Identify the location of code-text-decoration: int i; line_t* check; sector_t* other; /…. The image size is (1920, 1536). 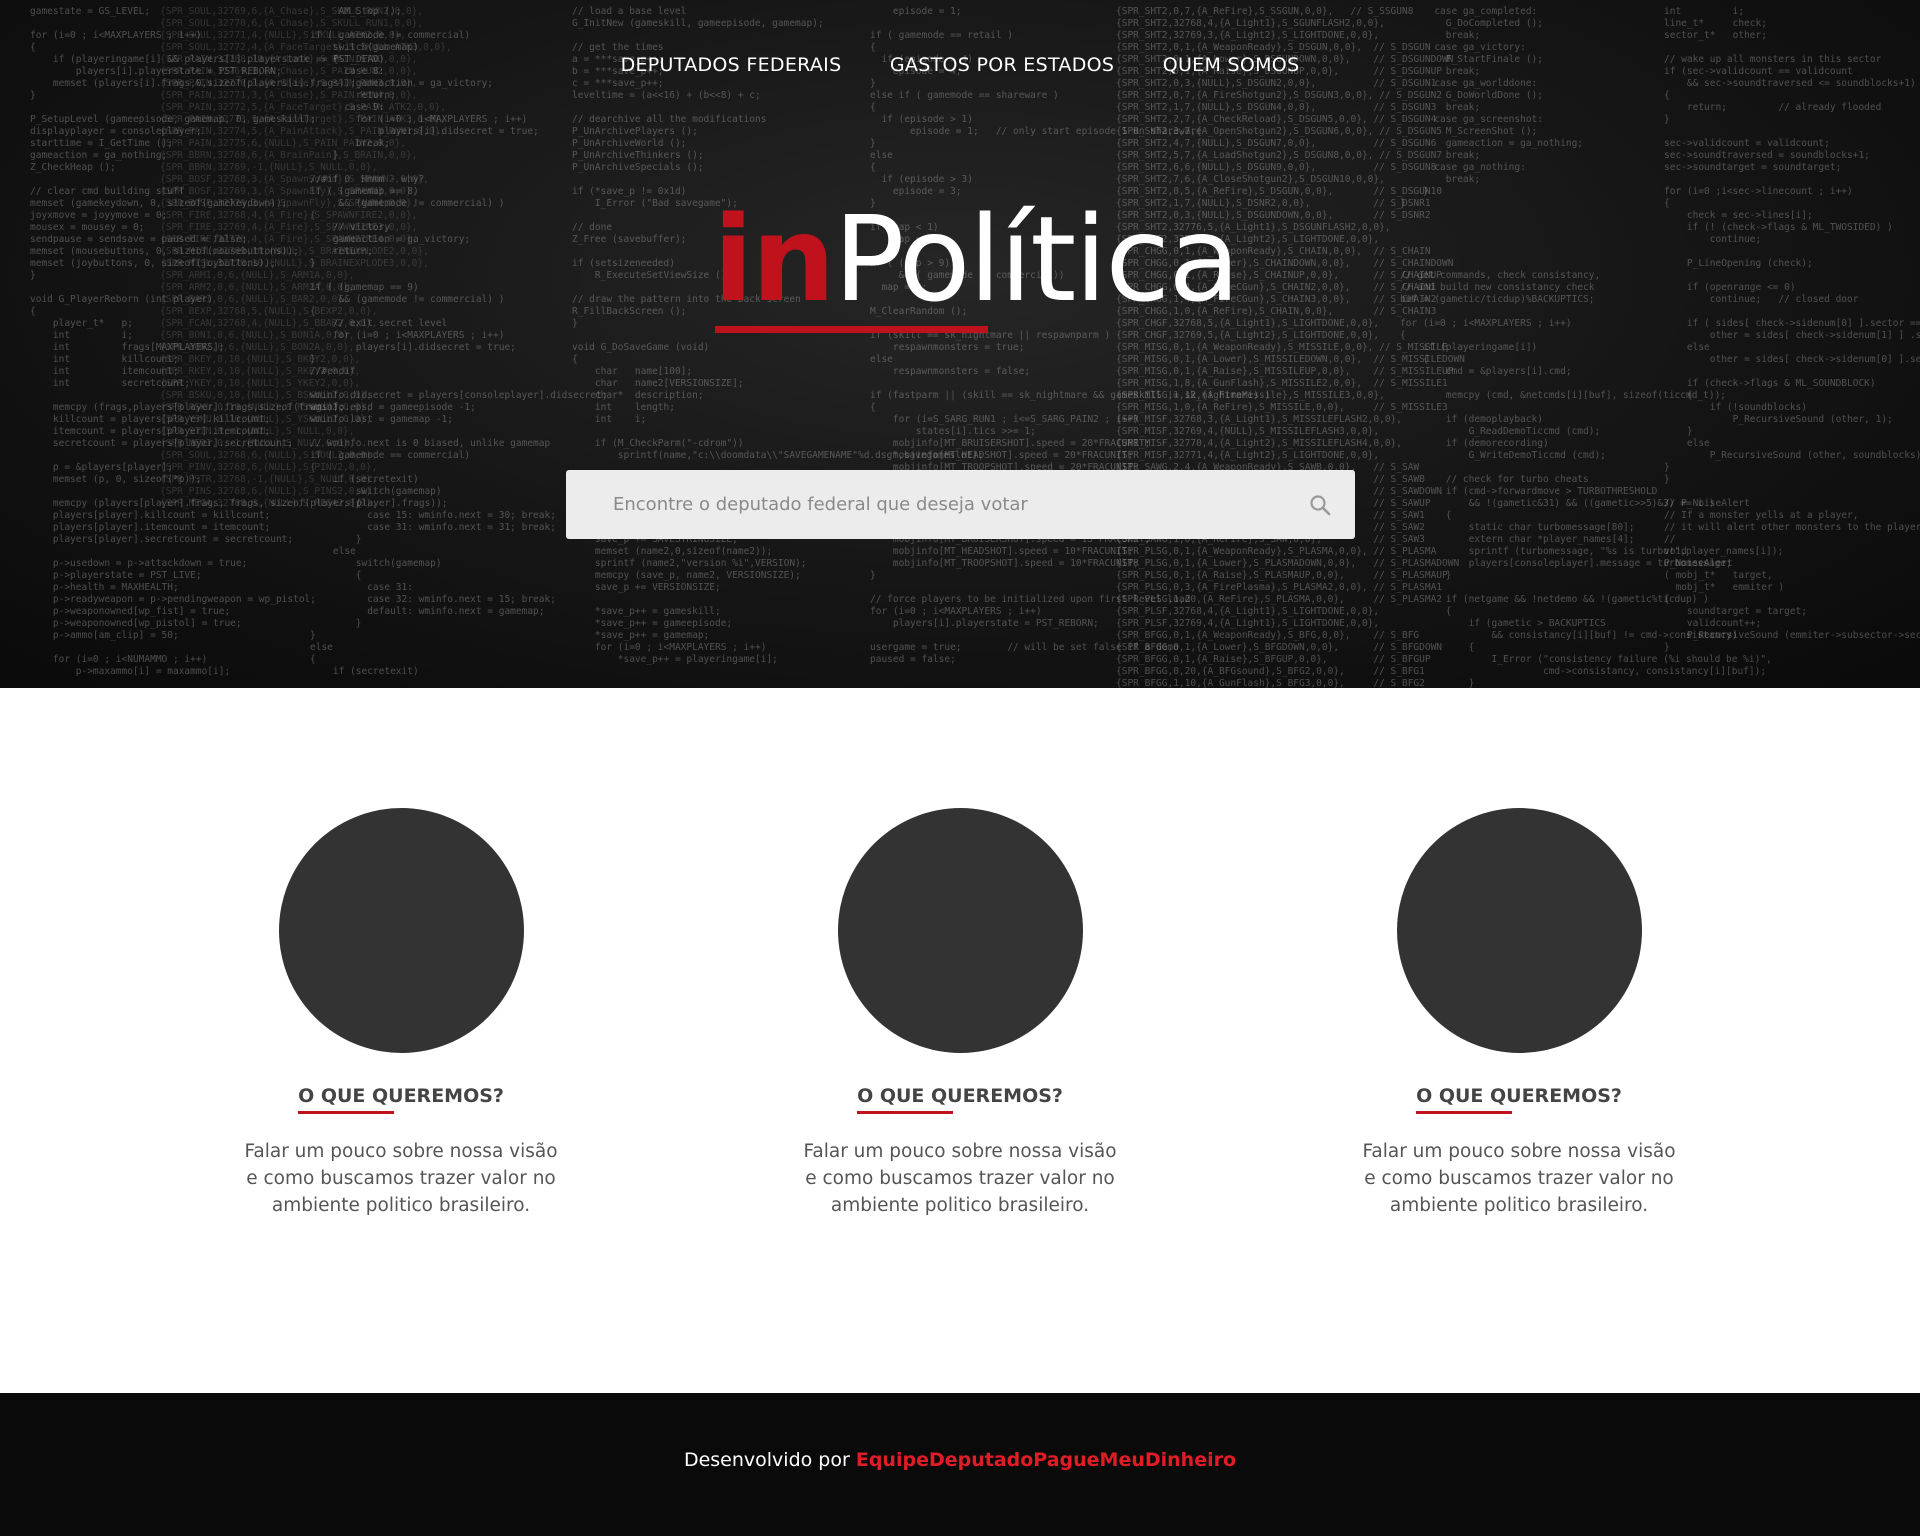
(1792, 329).